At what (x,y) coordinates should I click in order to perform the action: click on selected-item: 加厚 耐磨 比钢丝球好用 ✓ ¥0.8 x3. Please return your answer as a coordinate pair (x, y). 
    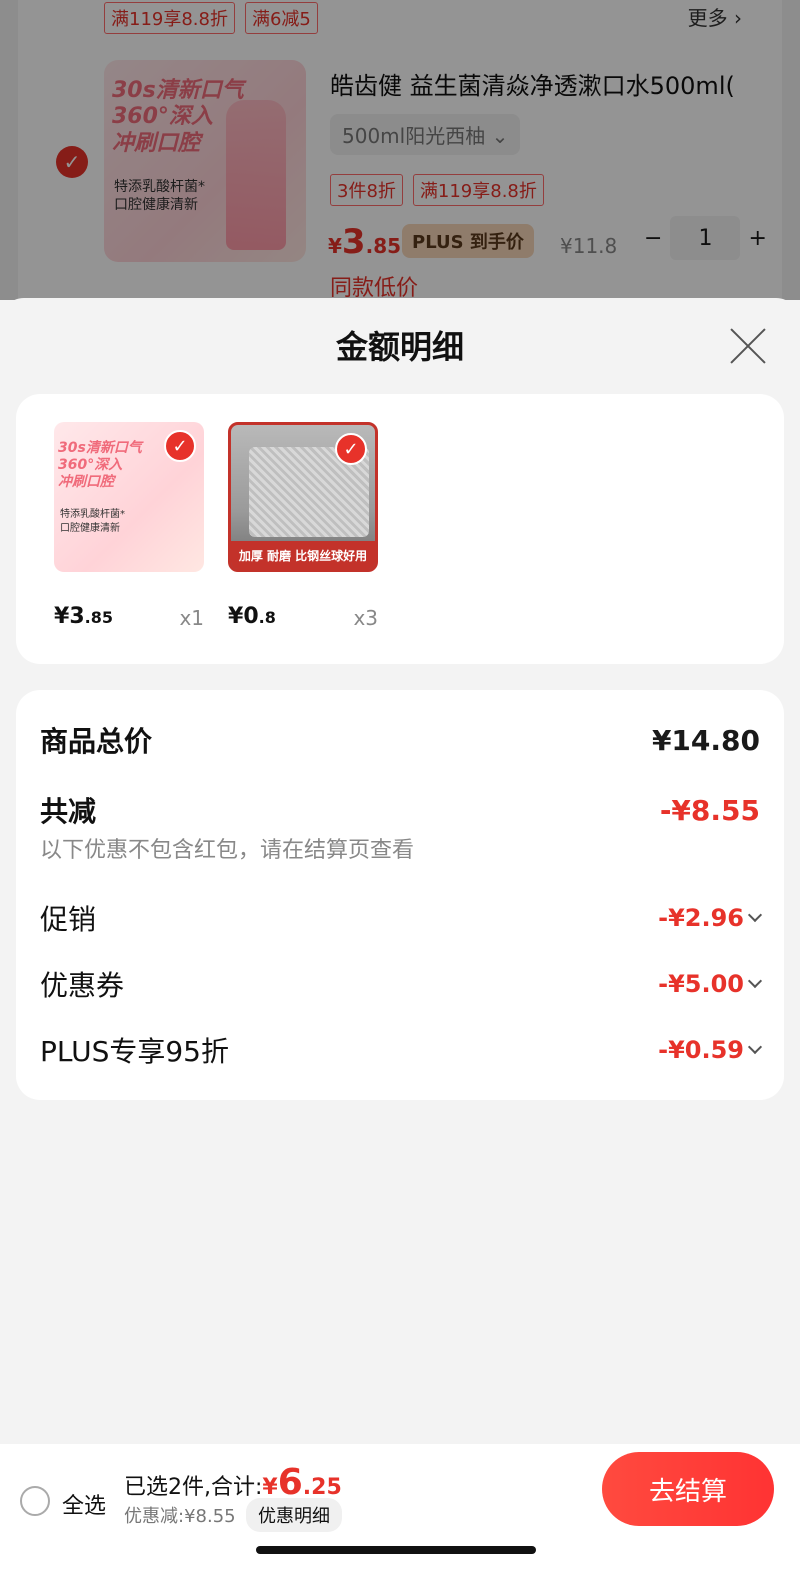
    Looking at the image, I should click on (303, 526).